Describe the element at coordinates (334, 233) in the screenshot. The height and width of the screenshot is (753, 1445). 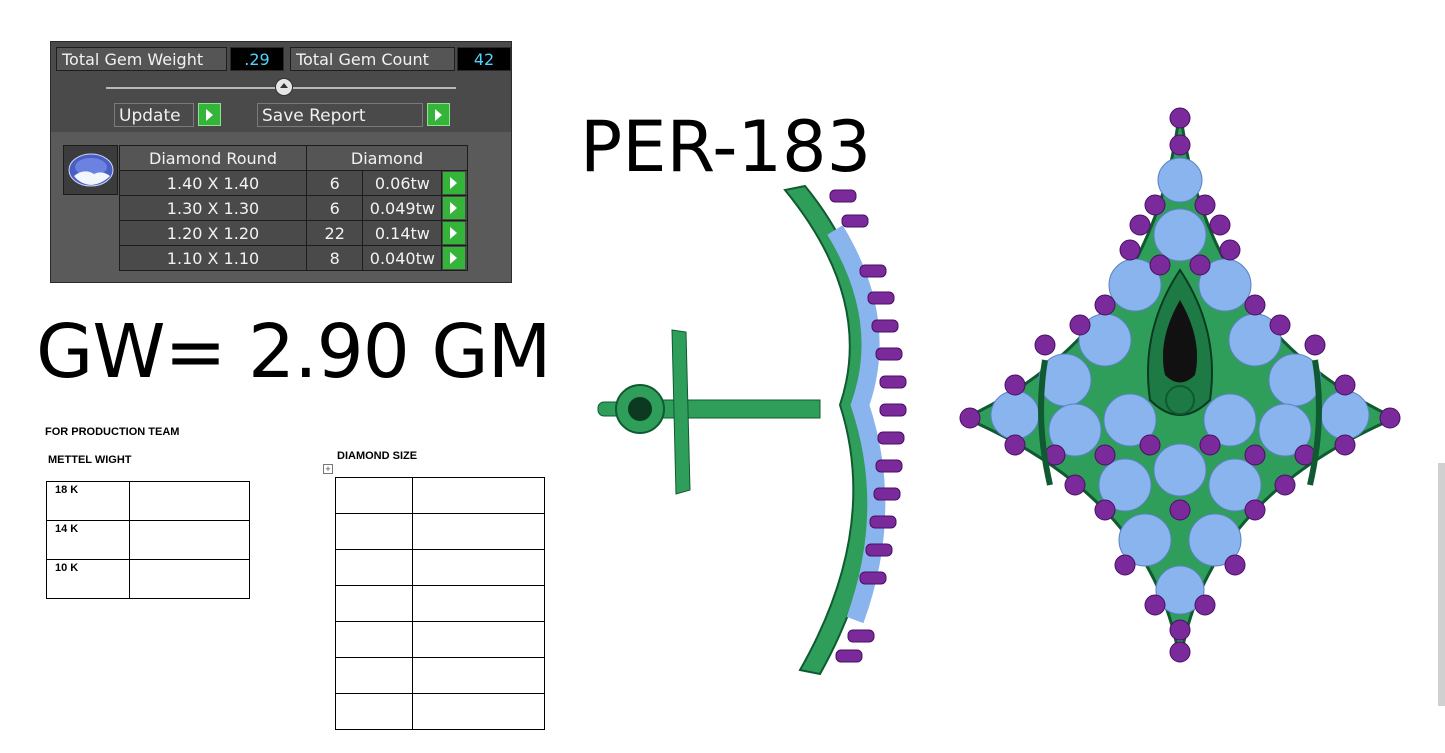
I see `gem-count: 22` at that location.